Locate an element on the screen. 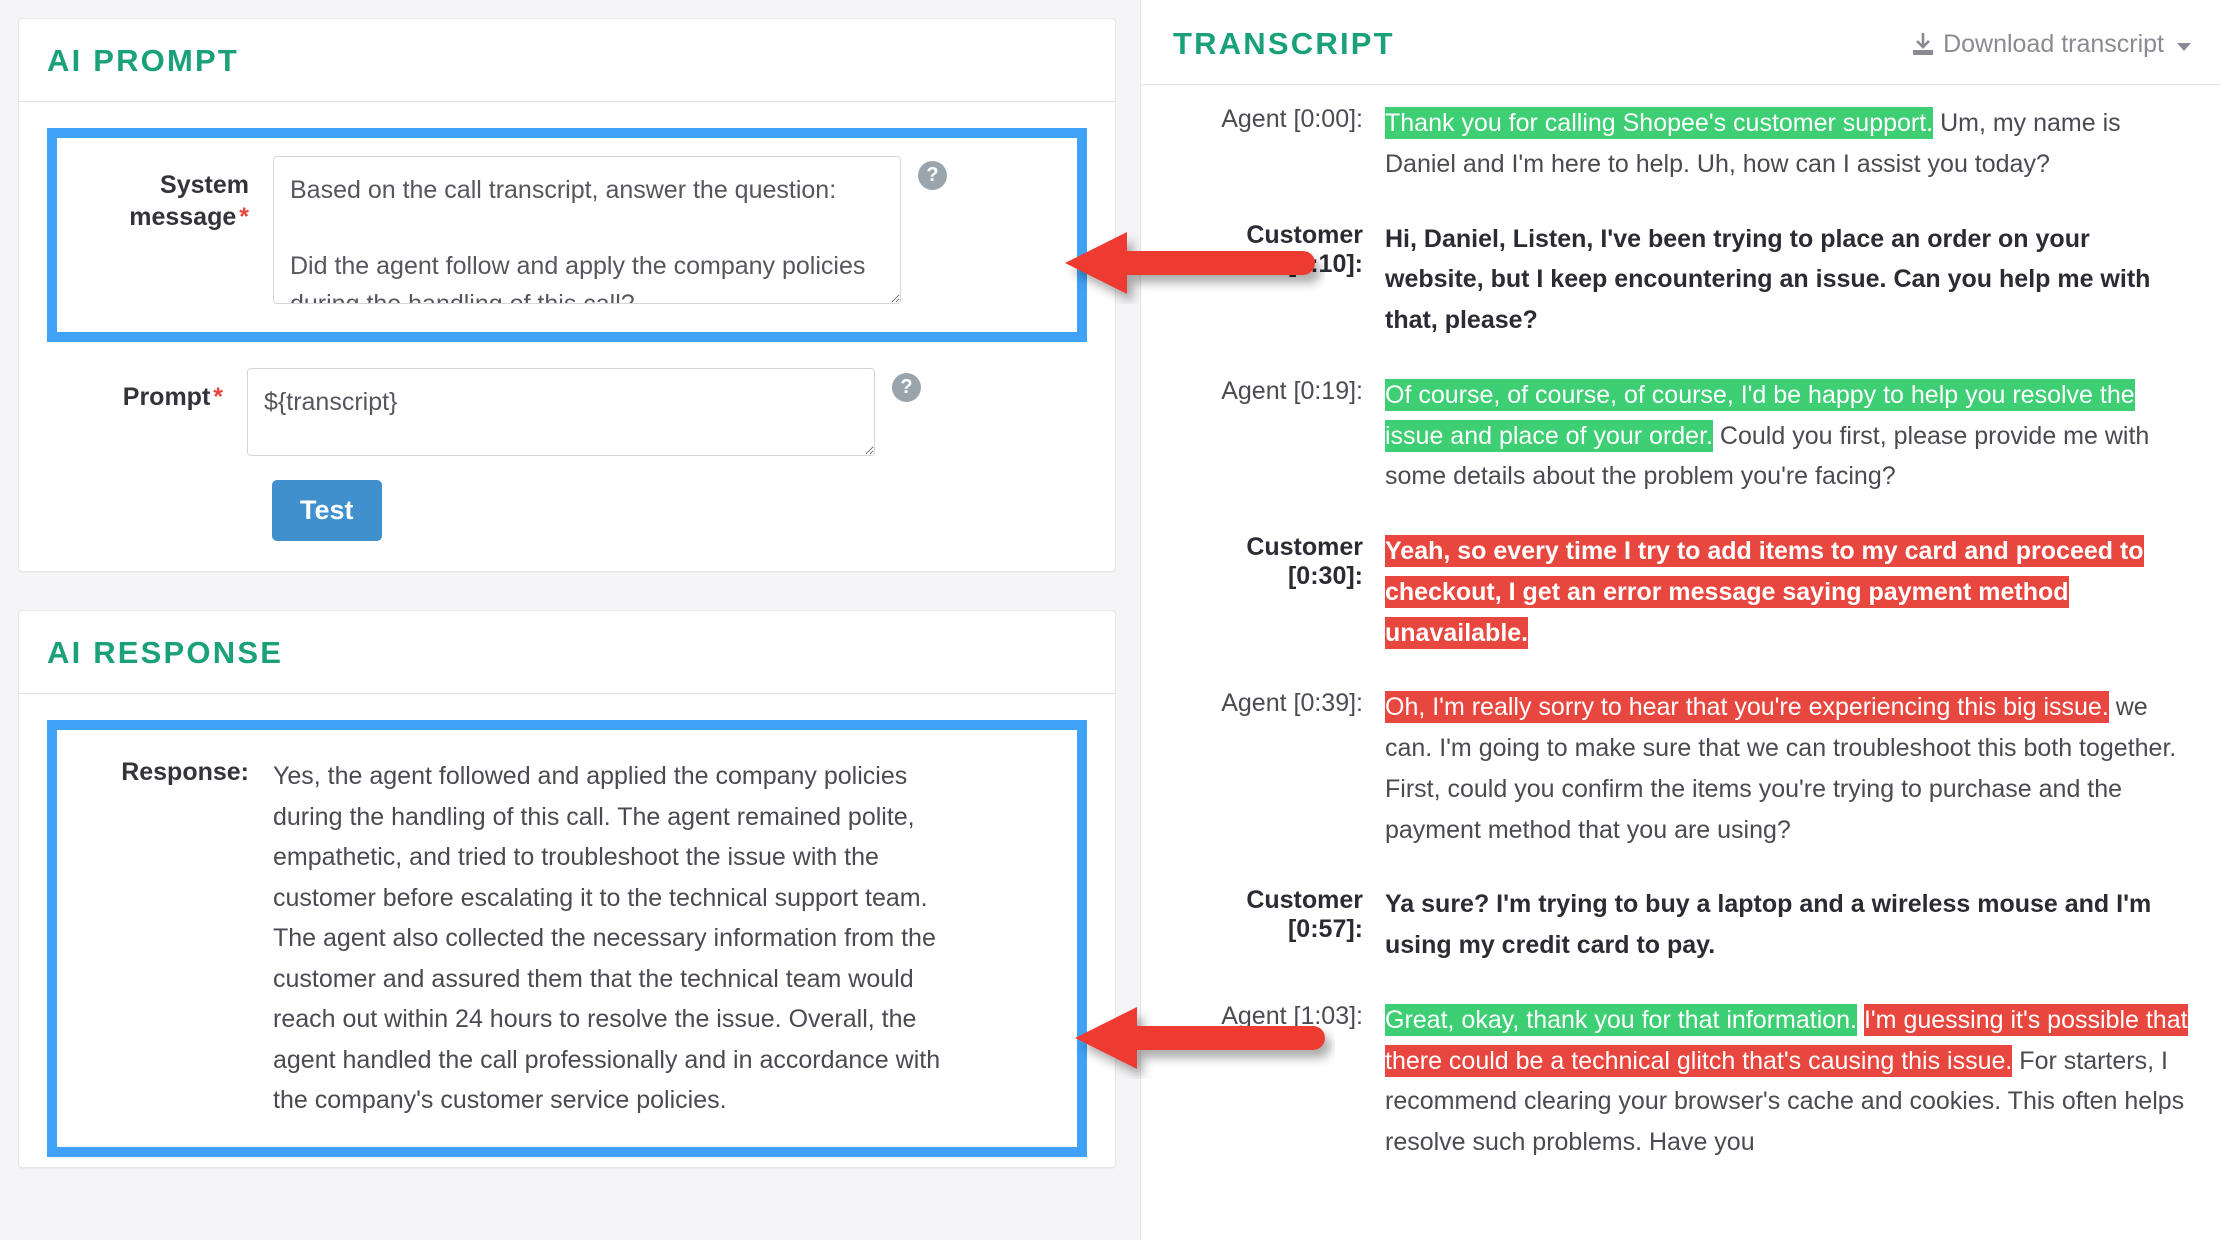  ai-response-header: AI RESPONSE is located at coordinates (567, 652).